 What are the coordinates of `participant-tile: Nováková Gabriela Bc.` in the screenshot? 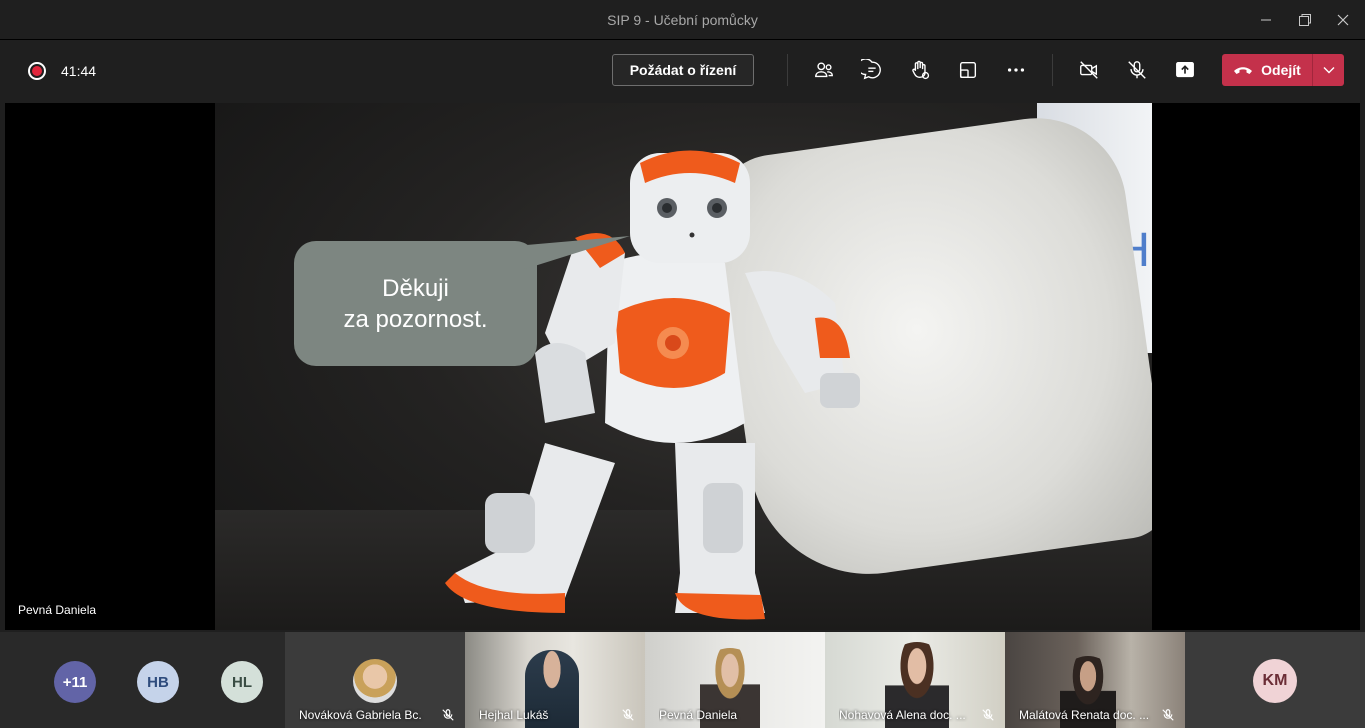 It's located at (375, 680).